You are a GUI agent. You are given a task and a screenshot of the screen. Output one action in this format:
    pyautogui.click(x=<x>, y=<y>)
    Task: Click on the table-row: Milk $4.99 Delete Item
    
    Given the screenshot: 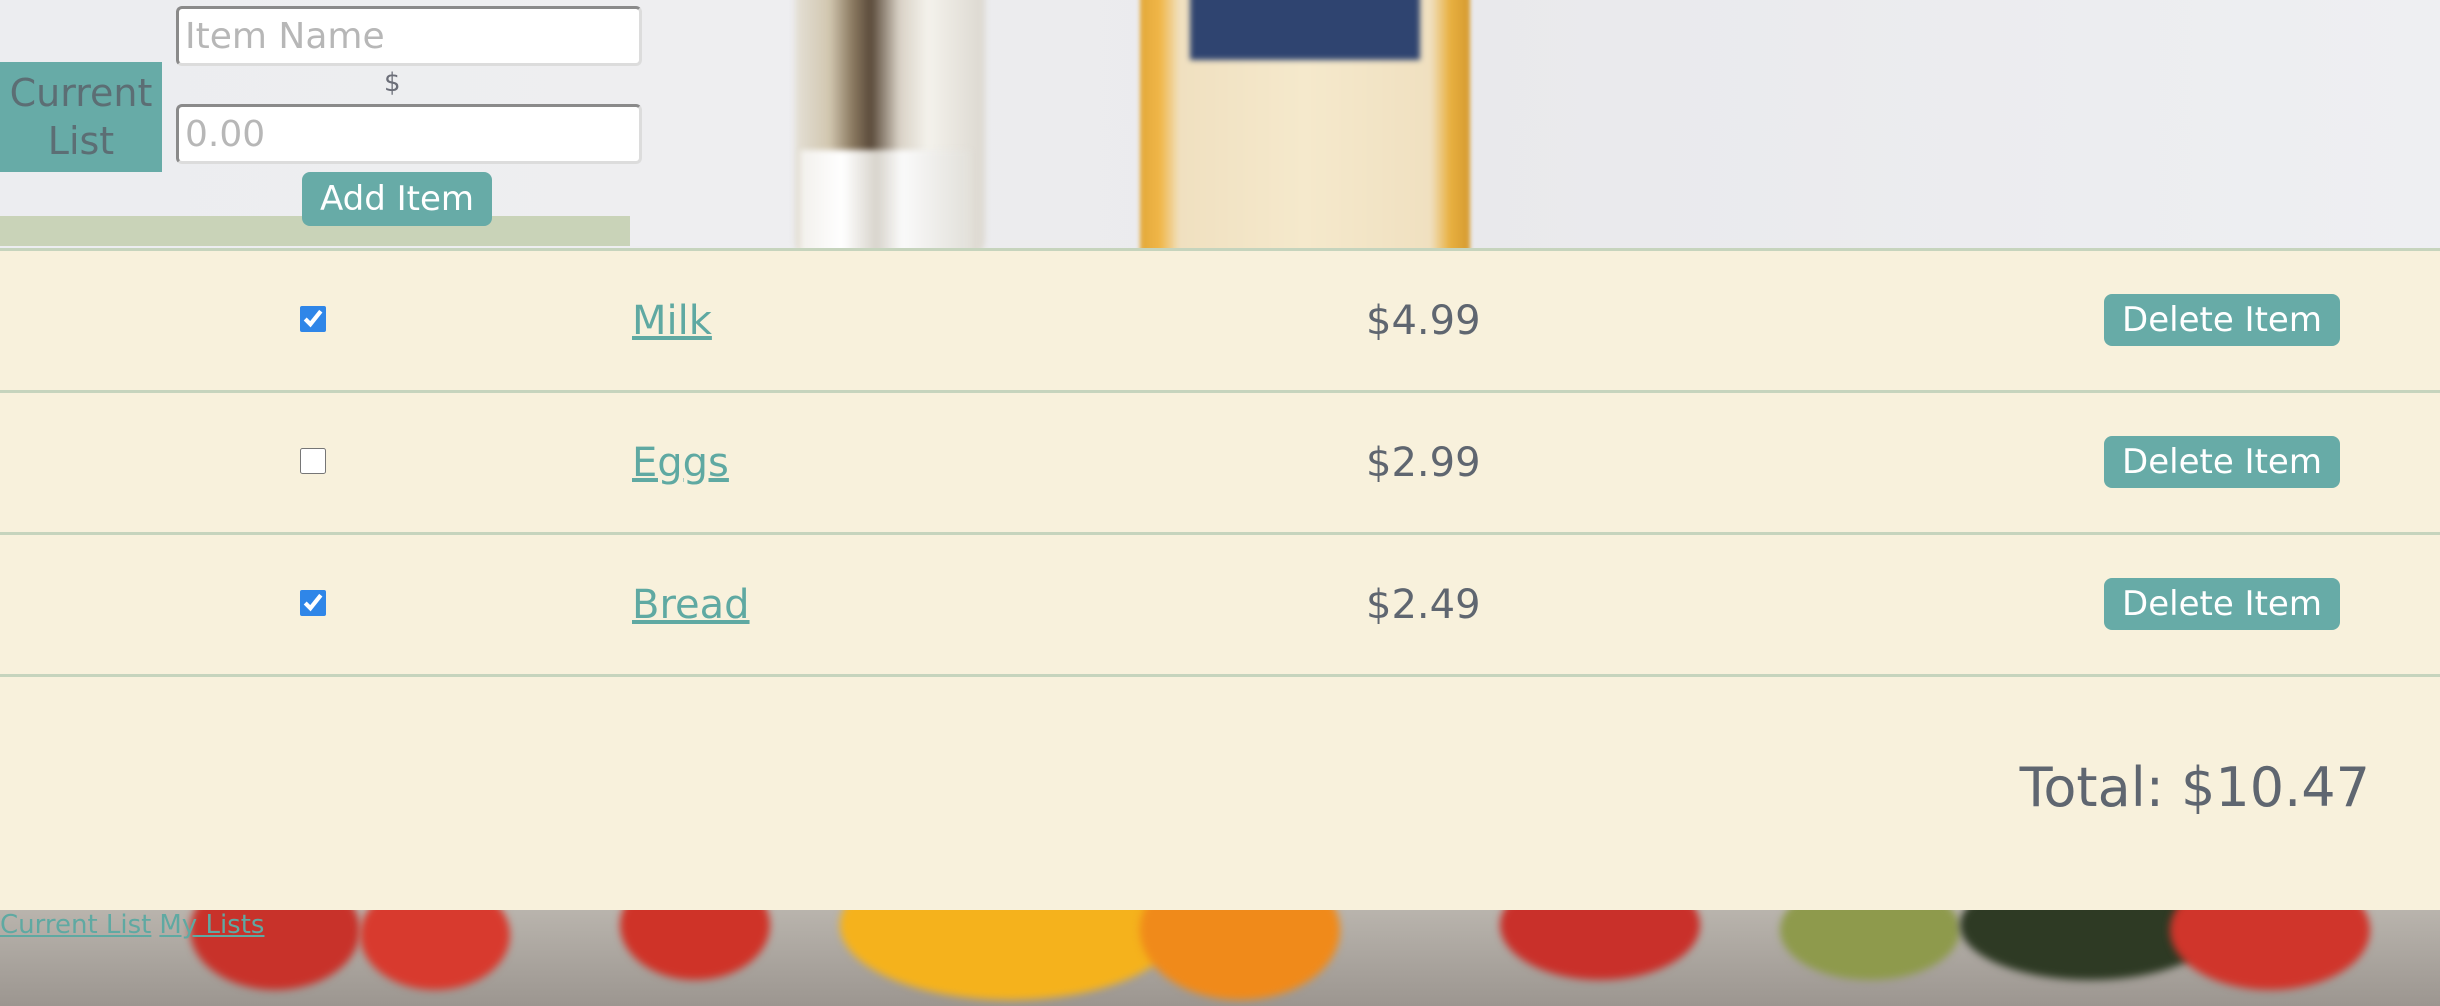 What is the action you would take?
    pyautogui.click(x=1220, y=322)
    